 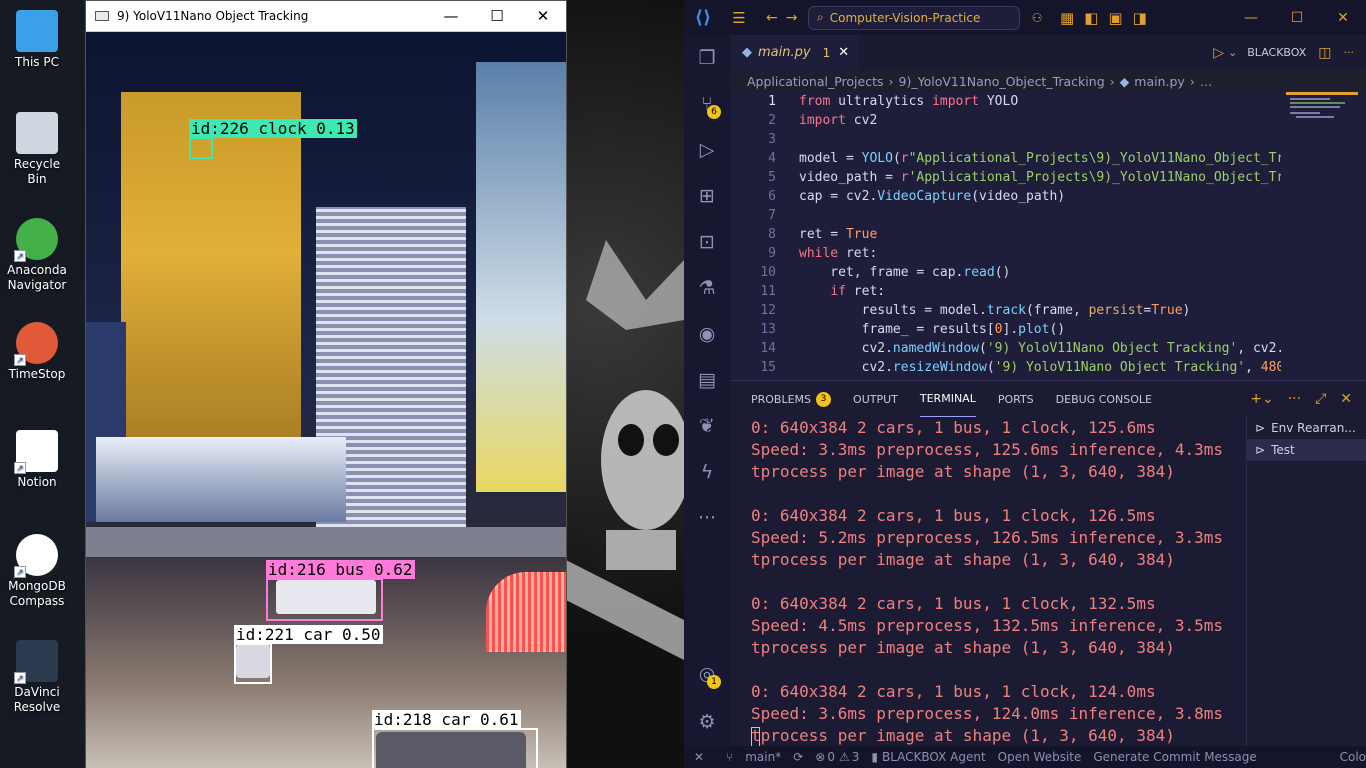 What do you see at coordinates (1067, 18) in the screenshot?
I see `customize-layout-icon: ▦` at bounding box center [1067, 18].